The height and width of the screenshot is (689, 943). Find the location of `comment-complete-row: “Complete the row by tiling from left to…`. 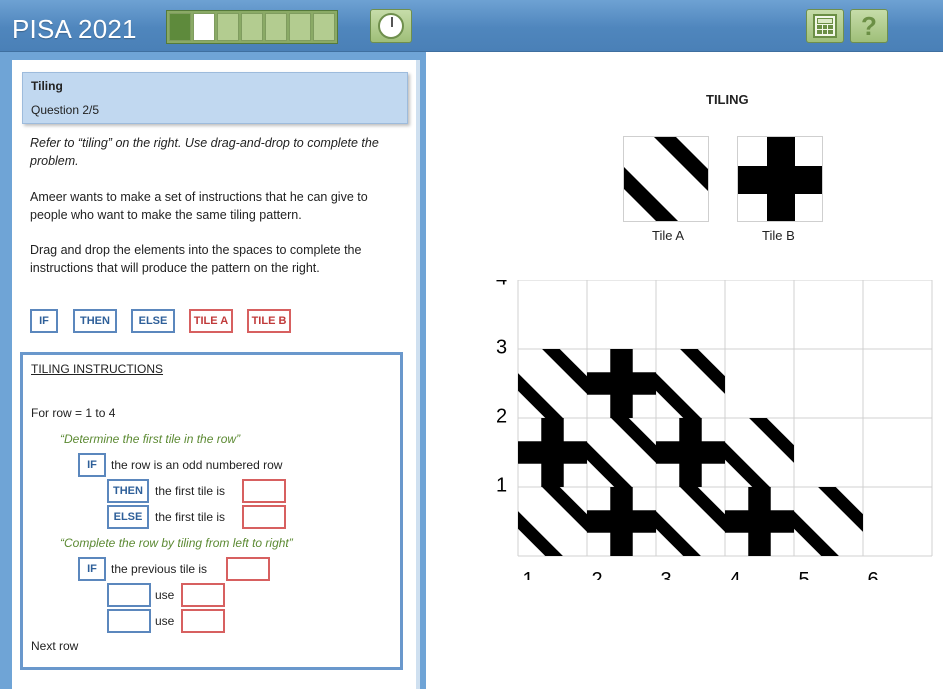

comment-complete-row: “Complete the row by tiling from left to… is located at coordinates (176, 543).